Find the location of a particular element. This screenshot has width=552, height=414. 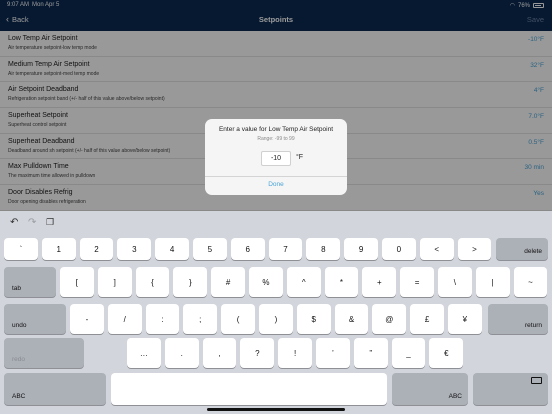

key: 2 is located at coordinates (96, 249).